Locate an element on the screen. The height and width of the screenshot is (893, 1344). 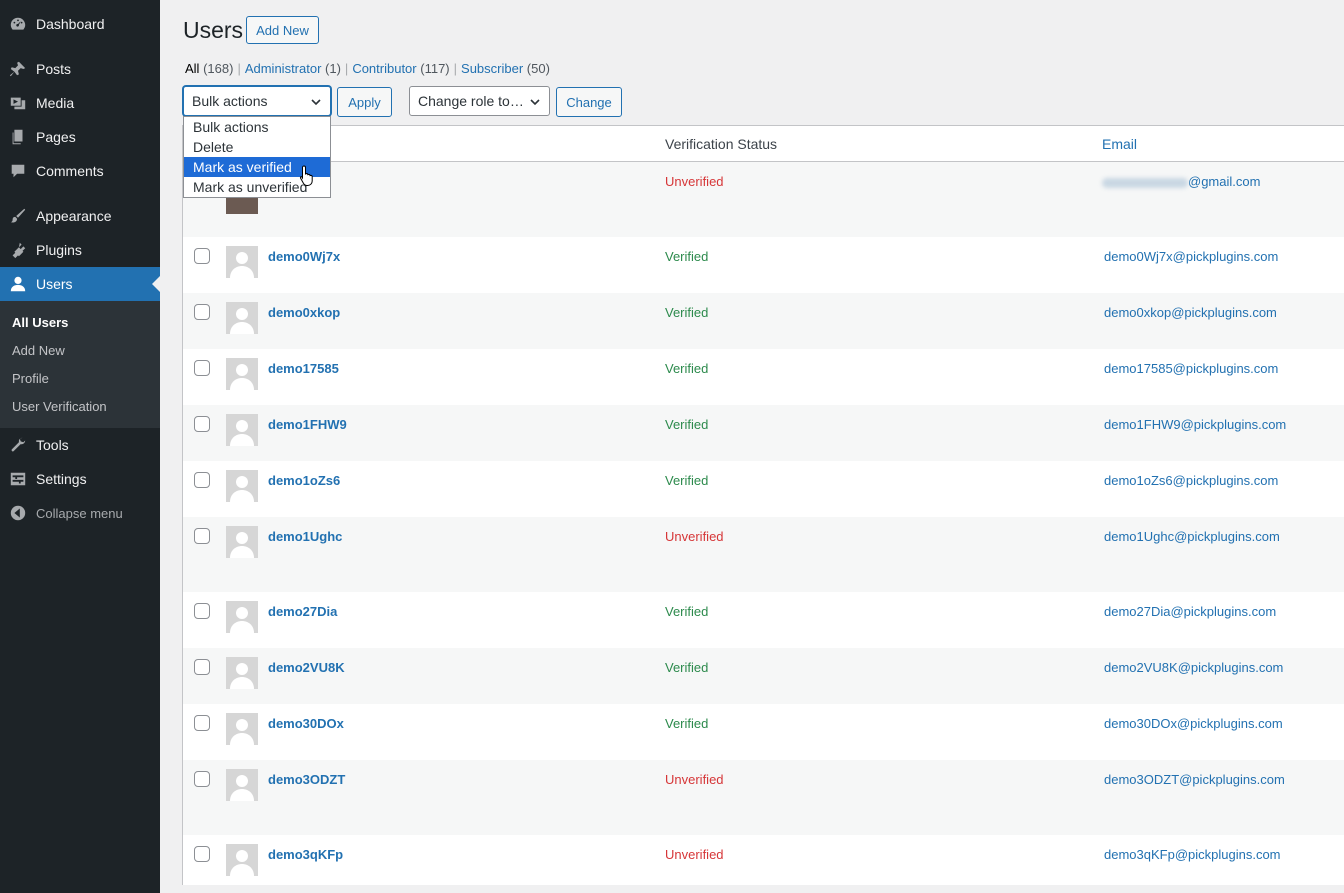
chevron-down-icon is located at coordinates (535, 102).